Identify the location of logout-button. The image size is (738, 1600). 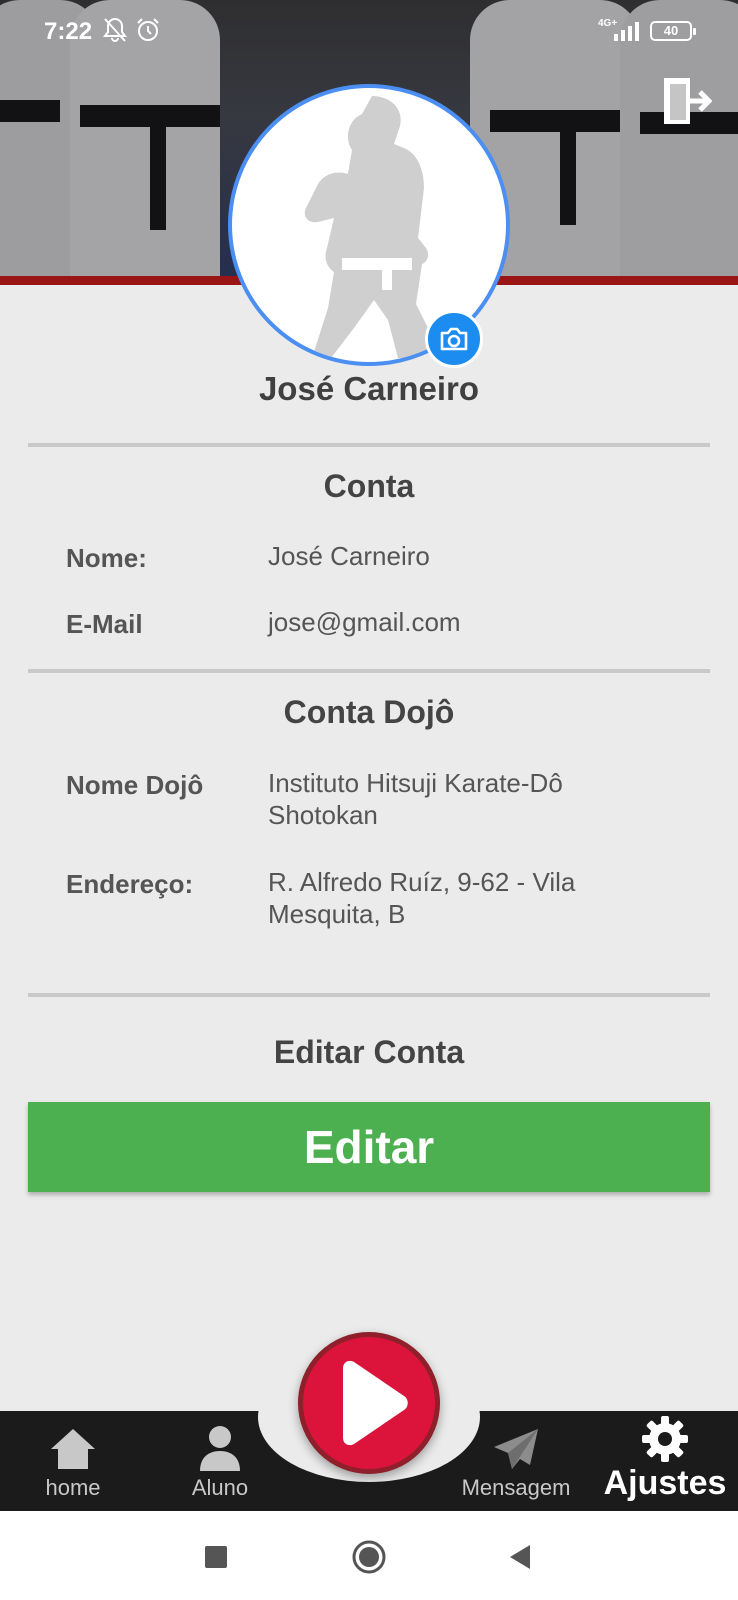
(686, 101).